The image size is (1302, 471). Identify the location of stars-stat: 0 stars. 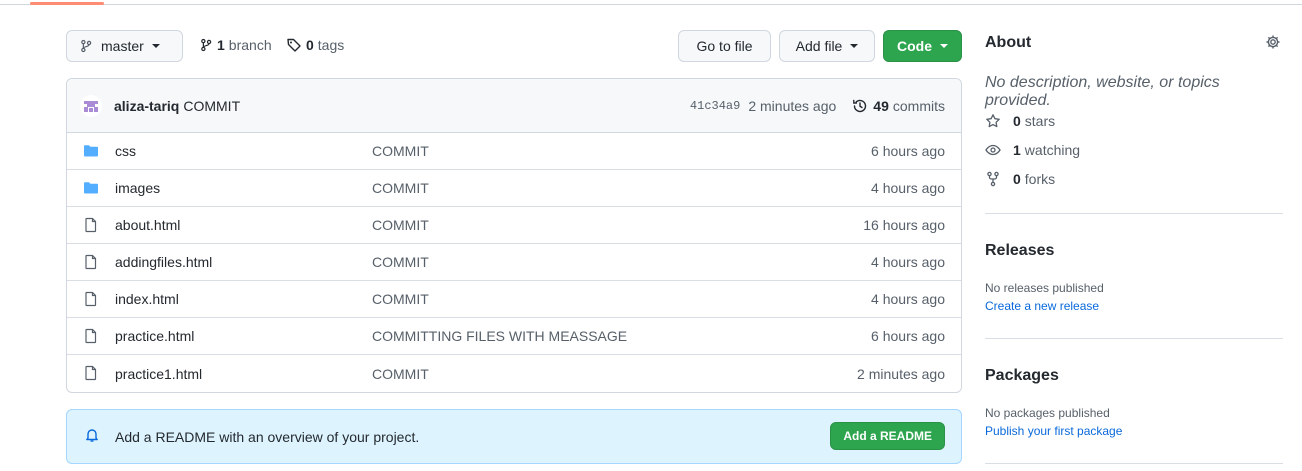
(1020, 121).